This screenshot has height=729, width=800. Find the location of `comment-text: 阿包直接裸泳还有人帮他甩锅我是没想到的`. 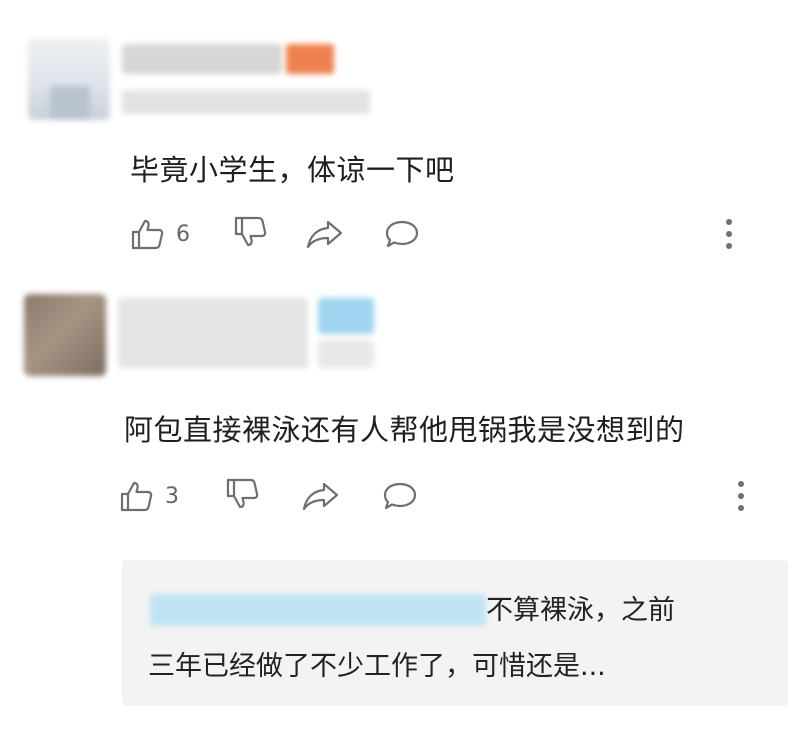

comment-text: 阿包直接裸泳还有人帮他甩锅我是没想到的 is located at coordinates (404, 430).